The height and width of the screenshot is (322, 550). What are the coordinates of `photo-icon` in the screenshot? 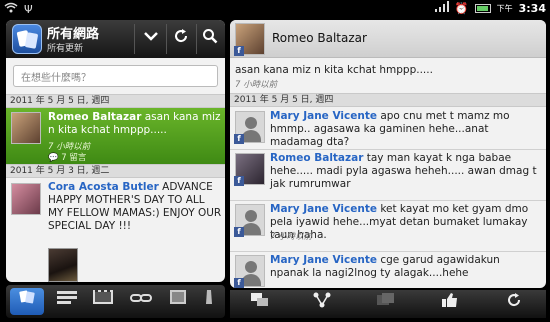 It's located at (386, 304).